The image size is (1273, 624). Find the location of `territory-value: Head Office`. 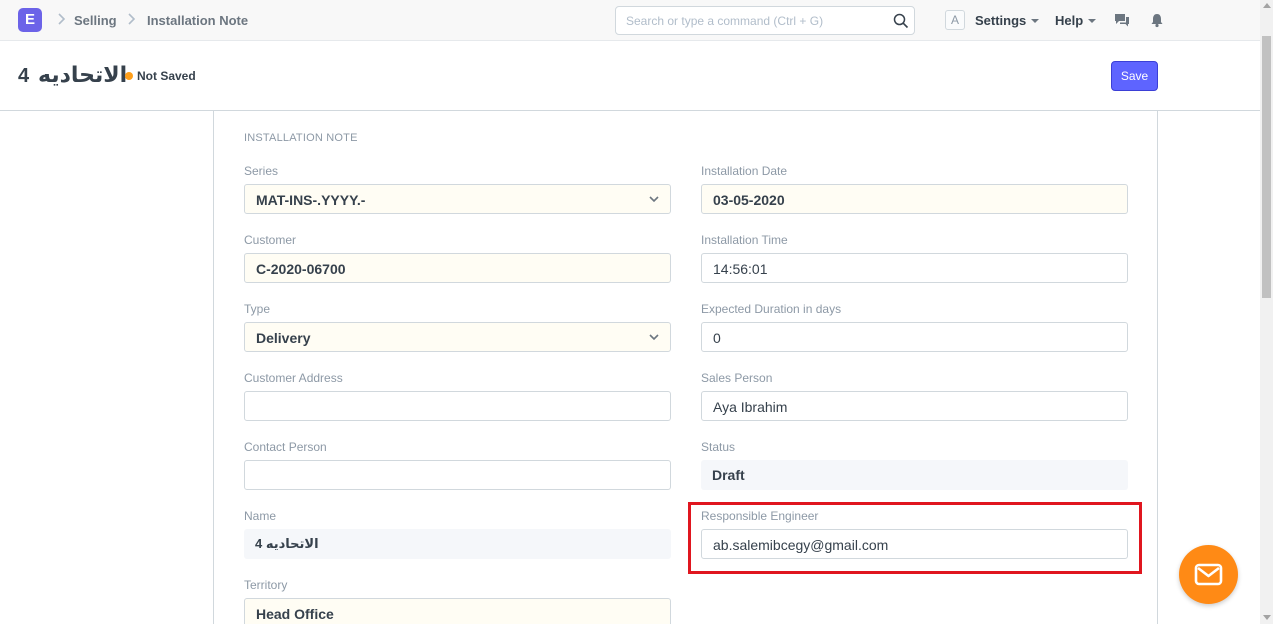

territory-value: Head Office is located at coordinates (295, 614).